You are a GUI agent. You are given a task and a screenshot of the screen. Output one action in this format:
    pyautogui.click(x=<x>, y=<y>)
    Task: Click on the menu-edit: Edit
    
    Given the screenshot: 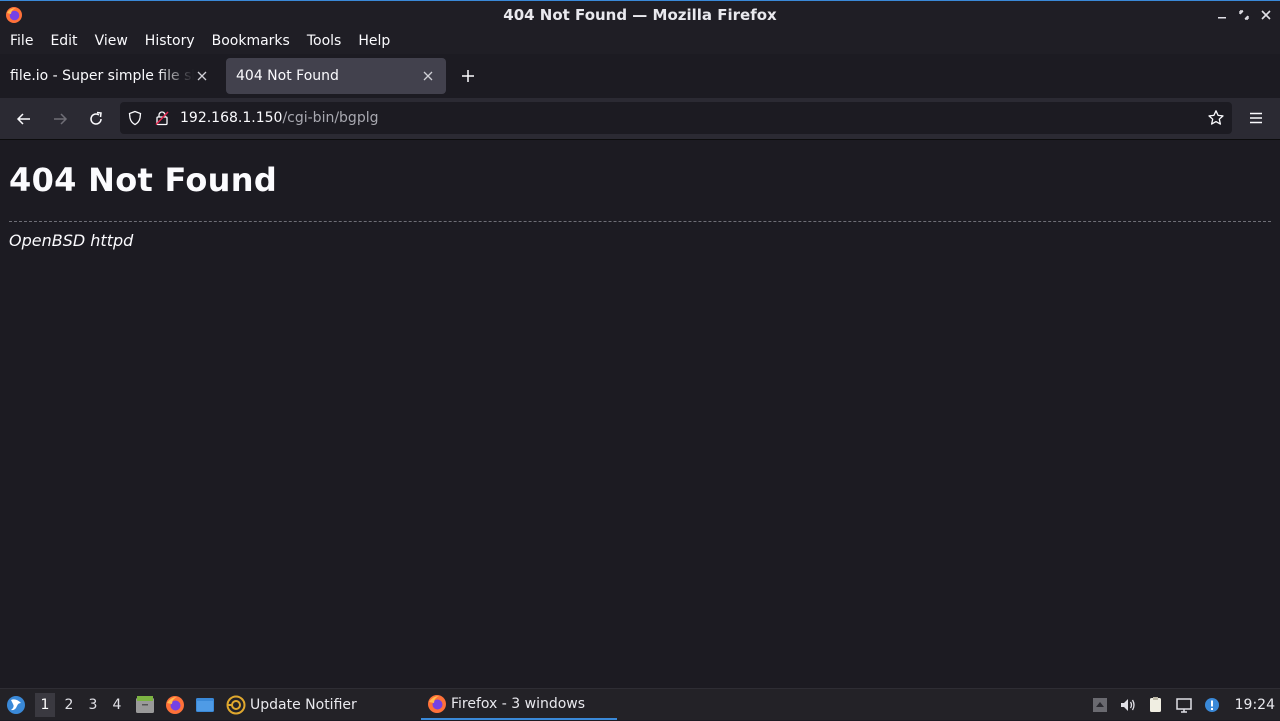 What is the action you would take?
    pyautogui.click(x=63, y=41)
    